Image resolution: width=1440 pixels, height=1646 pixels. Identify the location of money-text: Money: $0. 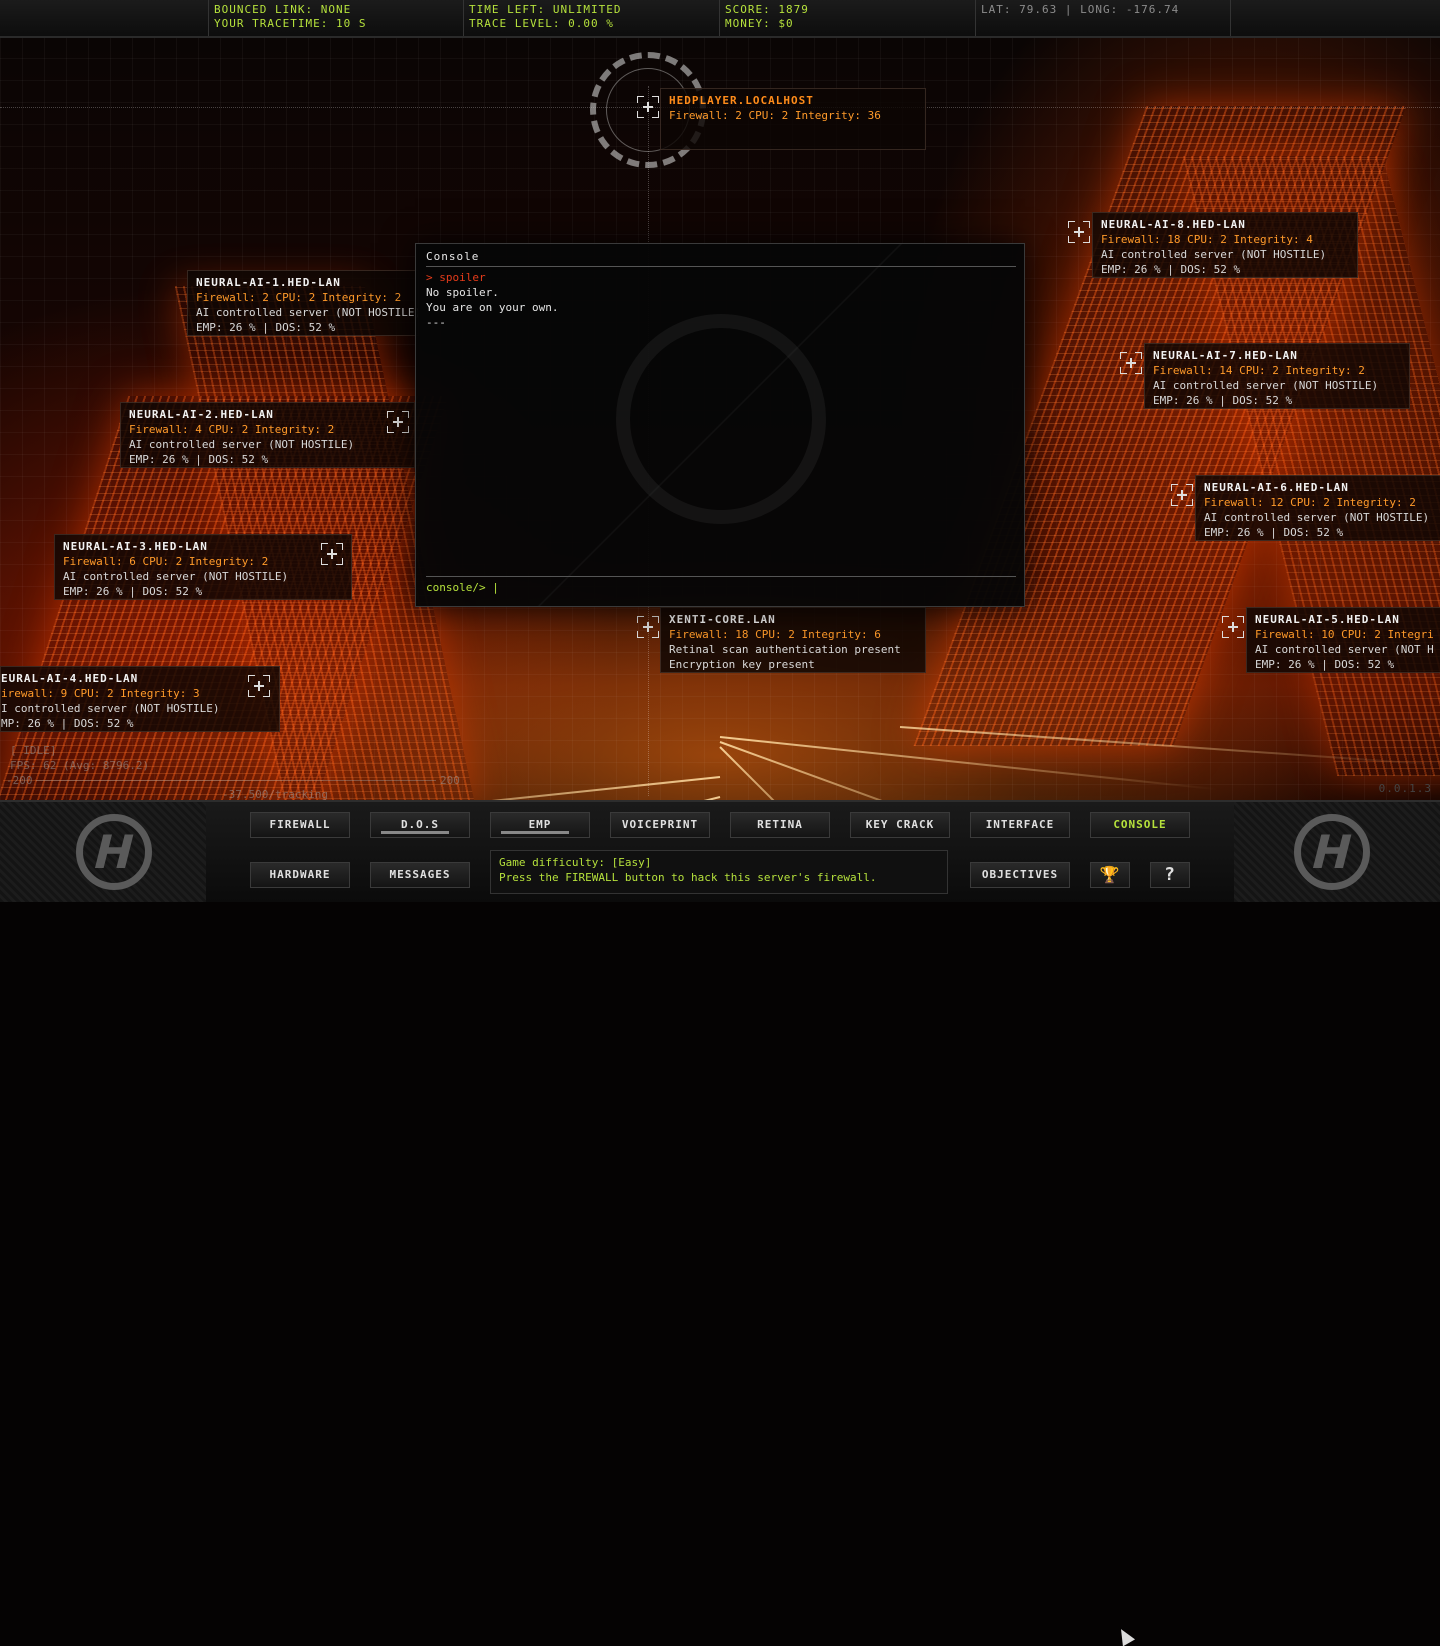
(759, 23).